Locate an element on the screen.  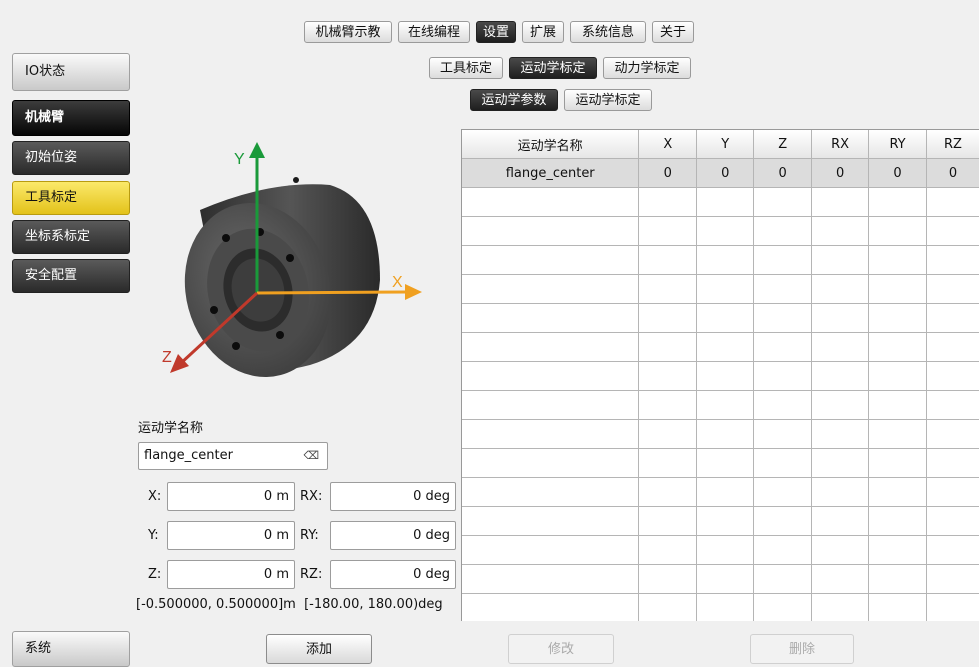
table-header-row: 运动学名称 X Y Z RX RY RZ is located at coordinates (720, 144).